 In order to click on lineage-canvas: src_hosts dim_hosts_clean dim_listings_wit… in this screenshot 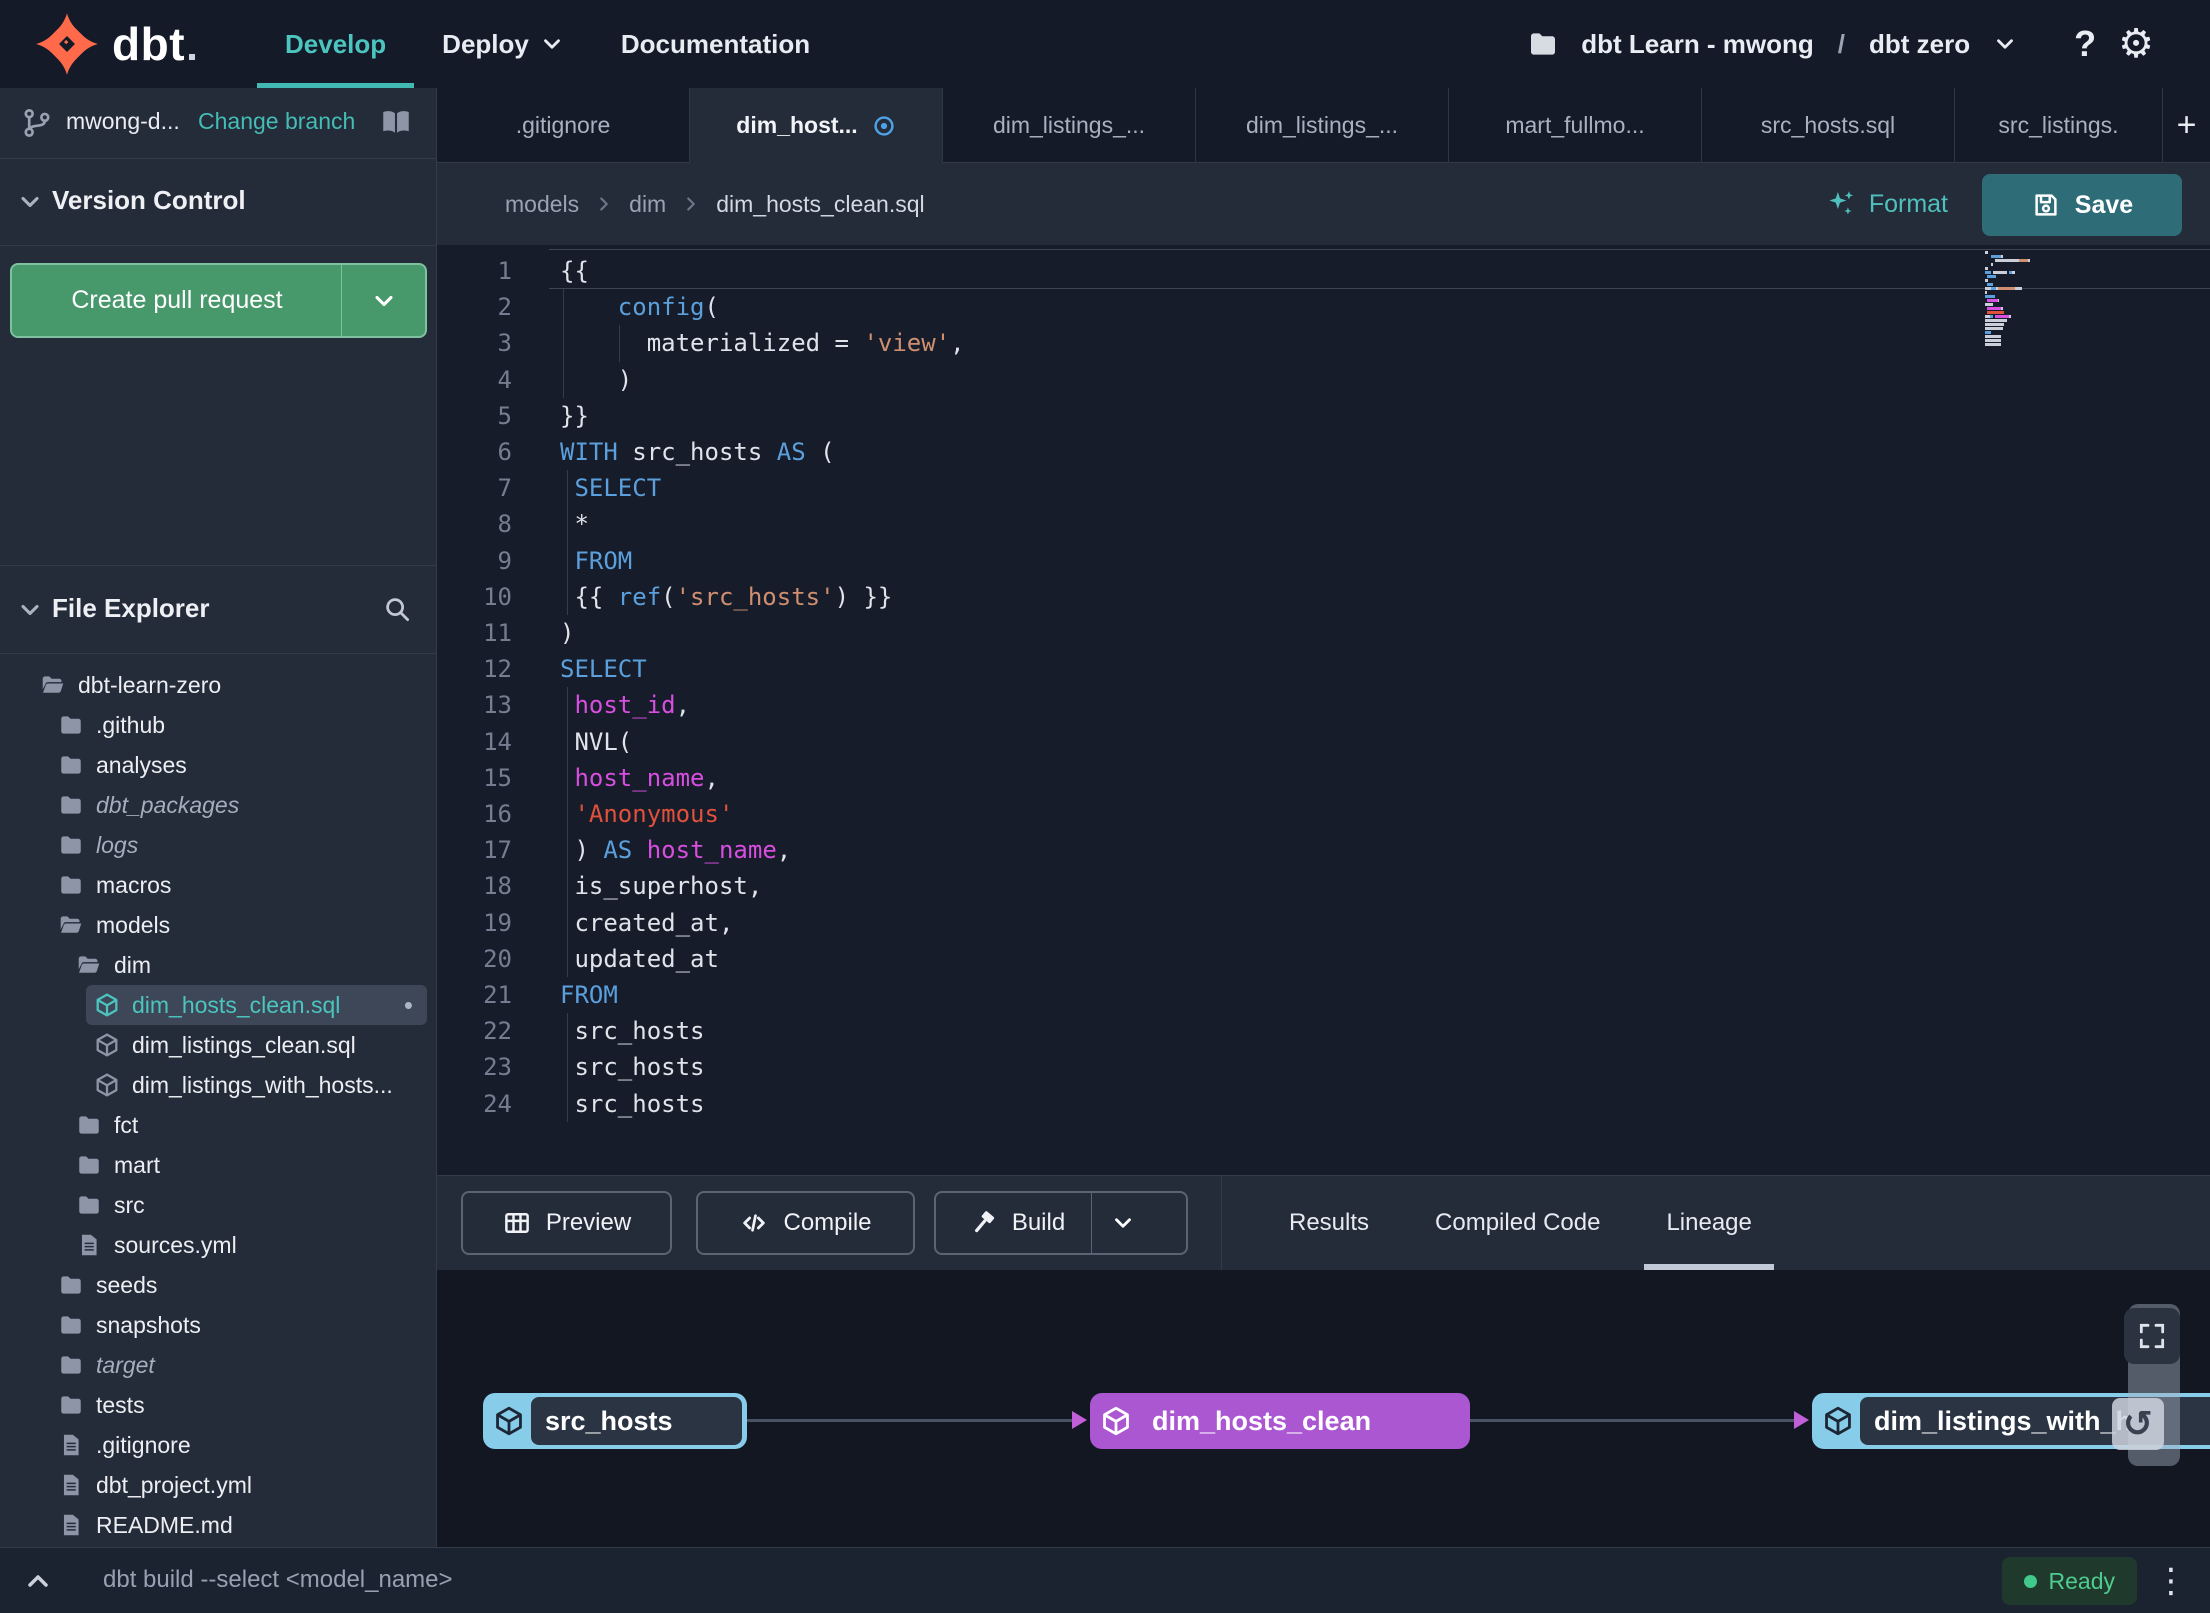, I will do `click(1323, 1408)`.